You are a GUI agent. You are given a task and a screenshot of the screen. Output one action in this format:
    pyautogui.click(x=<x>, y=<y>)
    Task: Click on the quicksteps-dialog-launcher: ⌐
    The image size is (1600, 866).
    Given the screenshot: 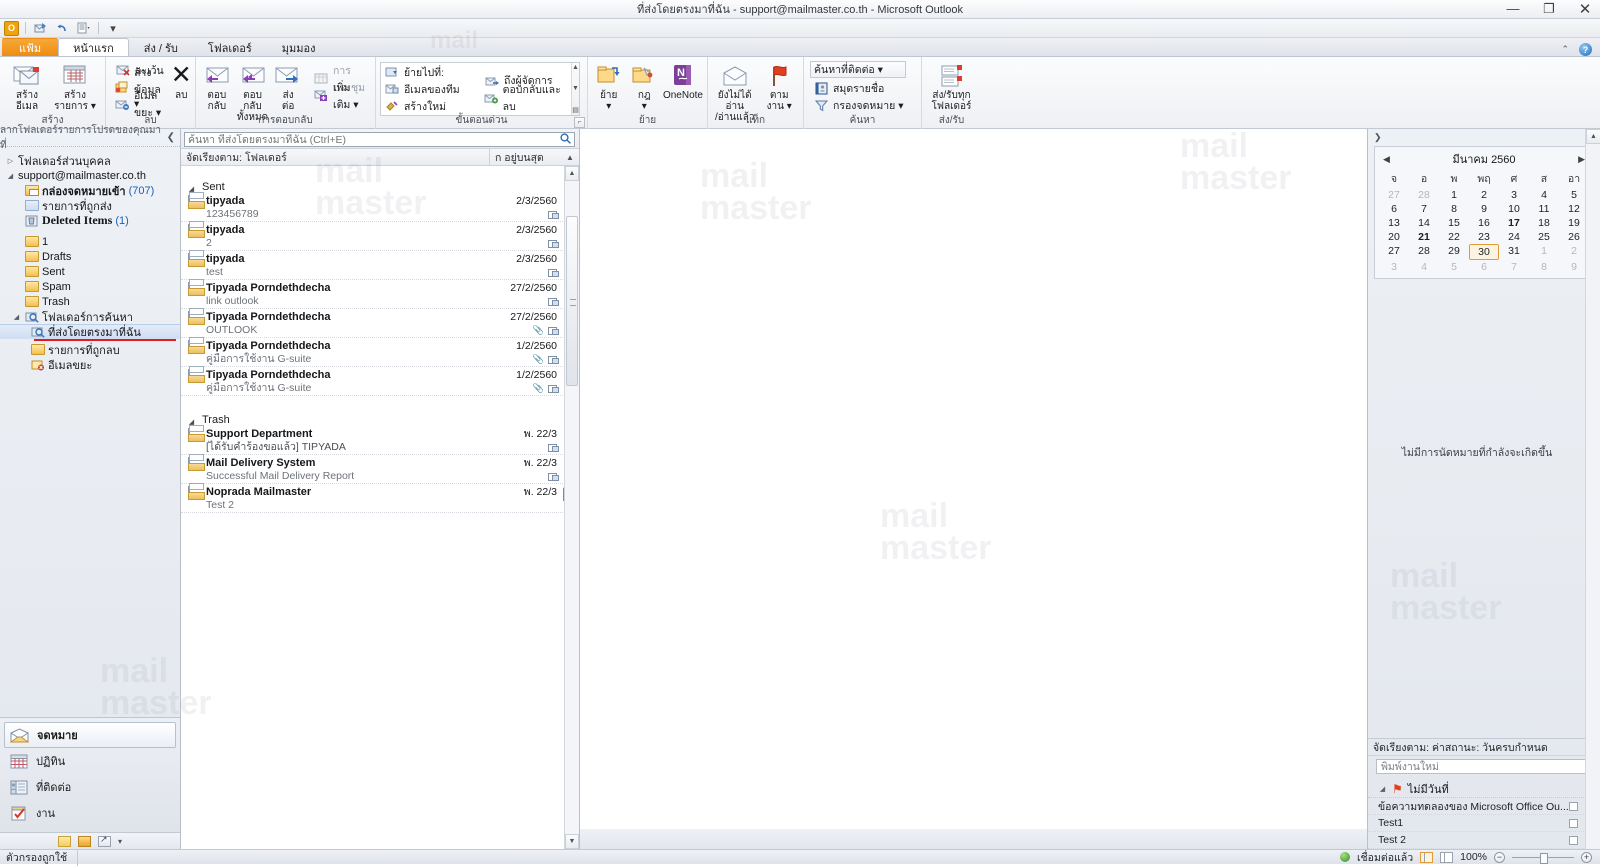 What is the action you would take?
    pyautogui.click(x=579, y=122)
    